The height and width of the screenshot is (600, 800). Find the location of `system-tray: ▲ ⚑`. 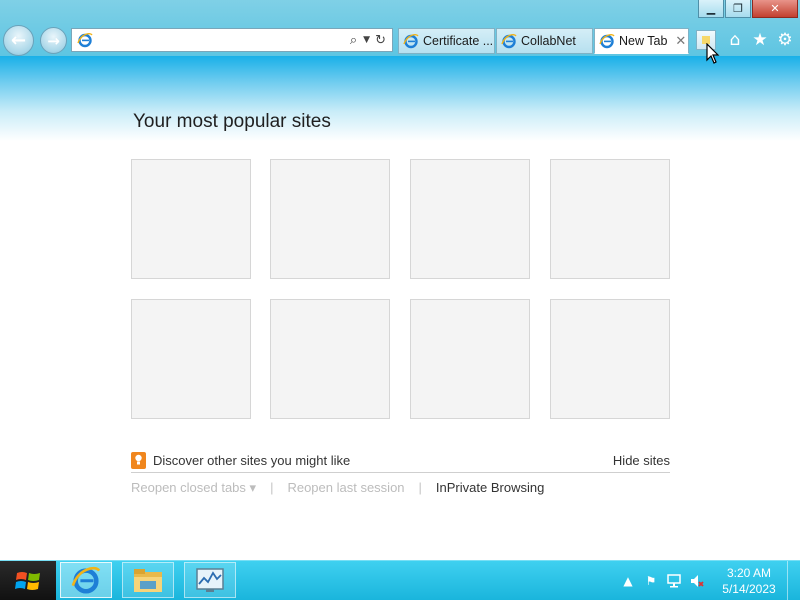

system-tray: ▲ ⚑ is located at coordinates (666, 580).